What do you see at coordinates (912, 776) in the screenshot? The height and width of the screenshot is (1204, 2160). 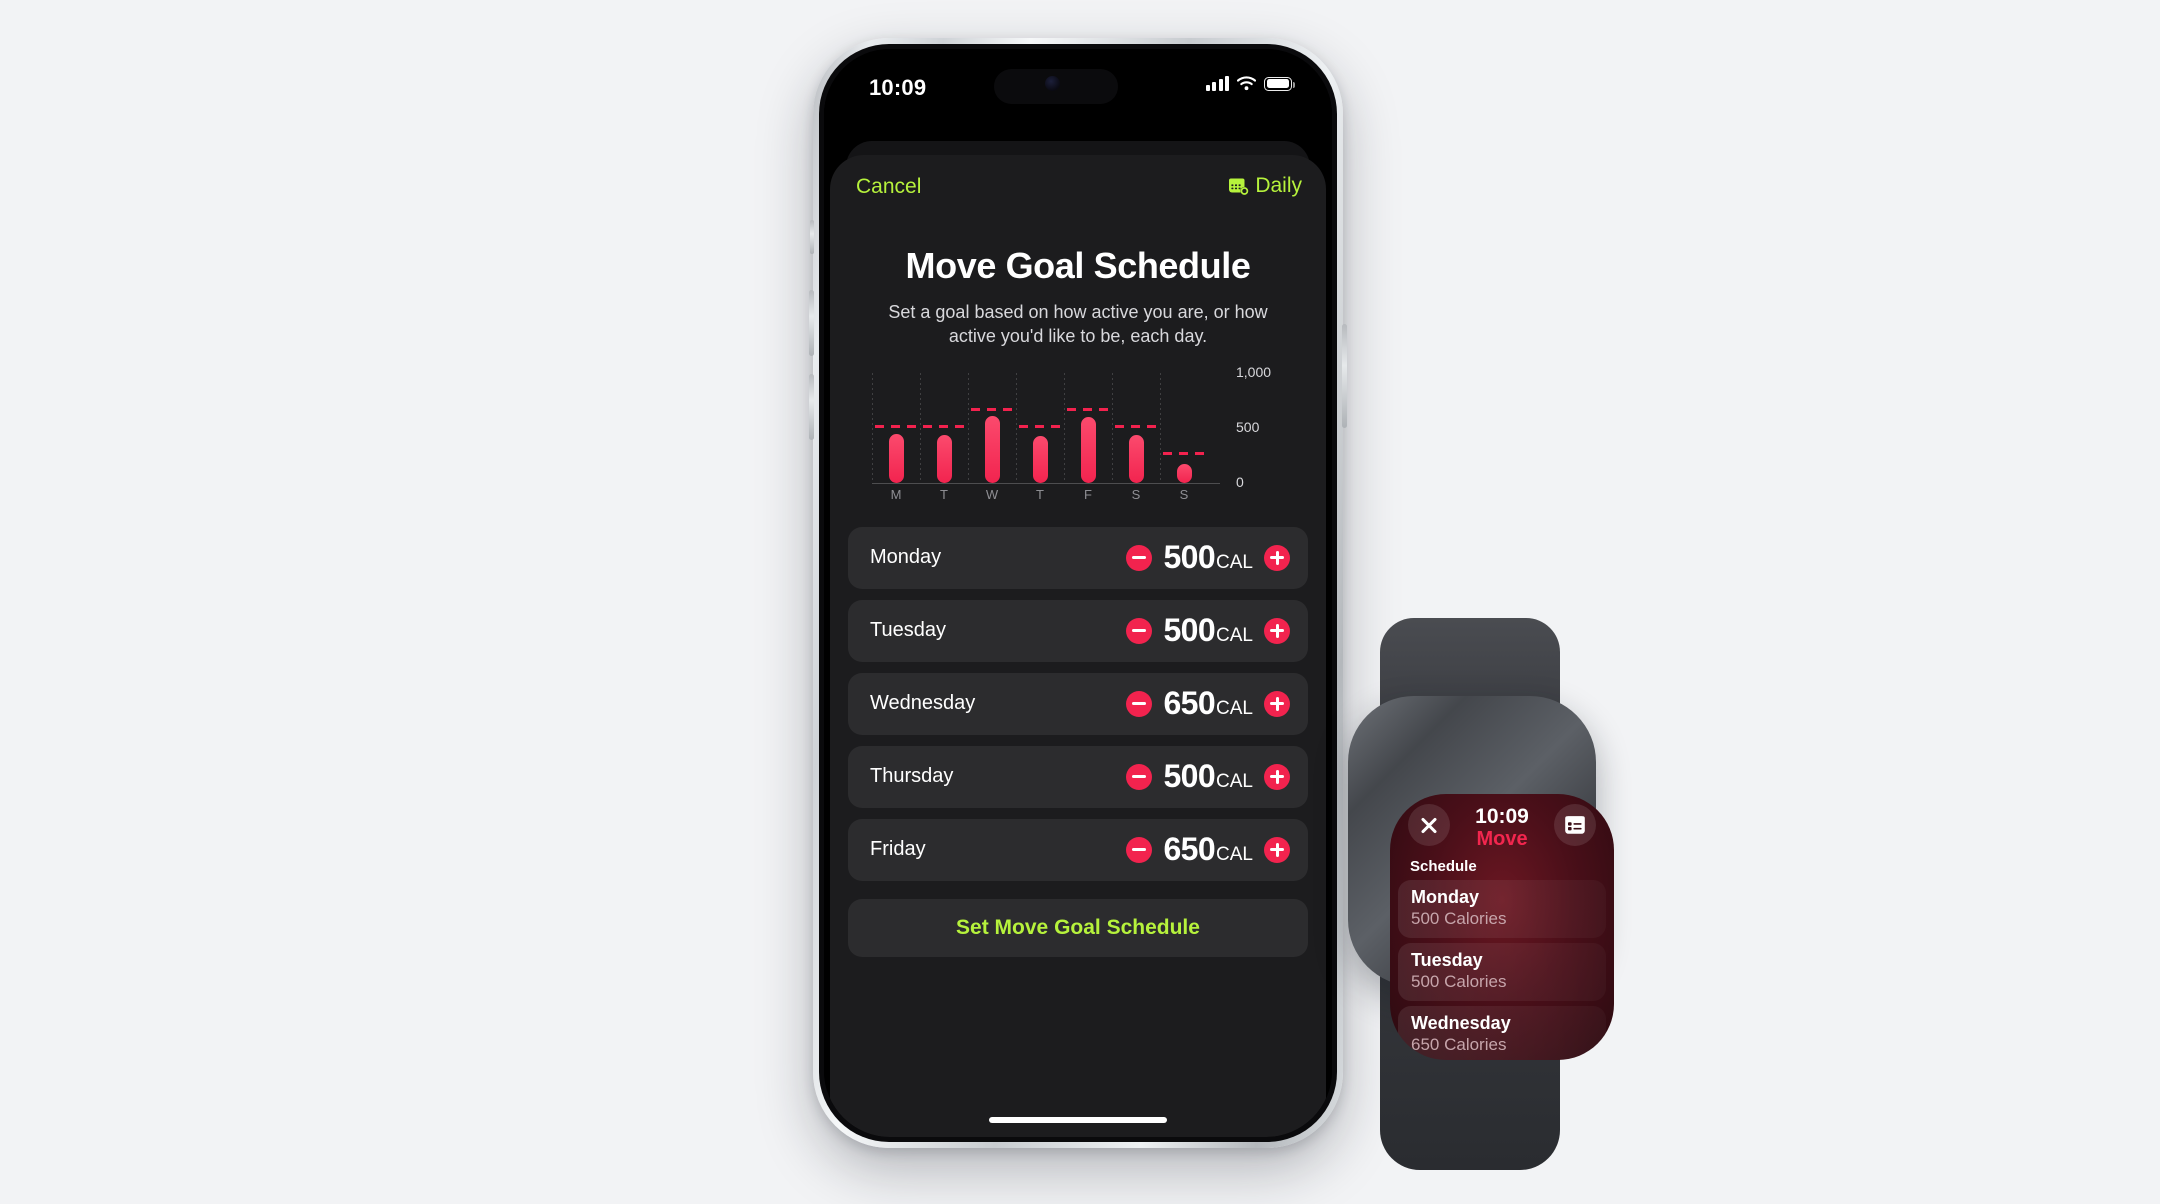 I see `day-label: Thursday` at bounding box center [912, 776].